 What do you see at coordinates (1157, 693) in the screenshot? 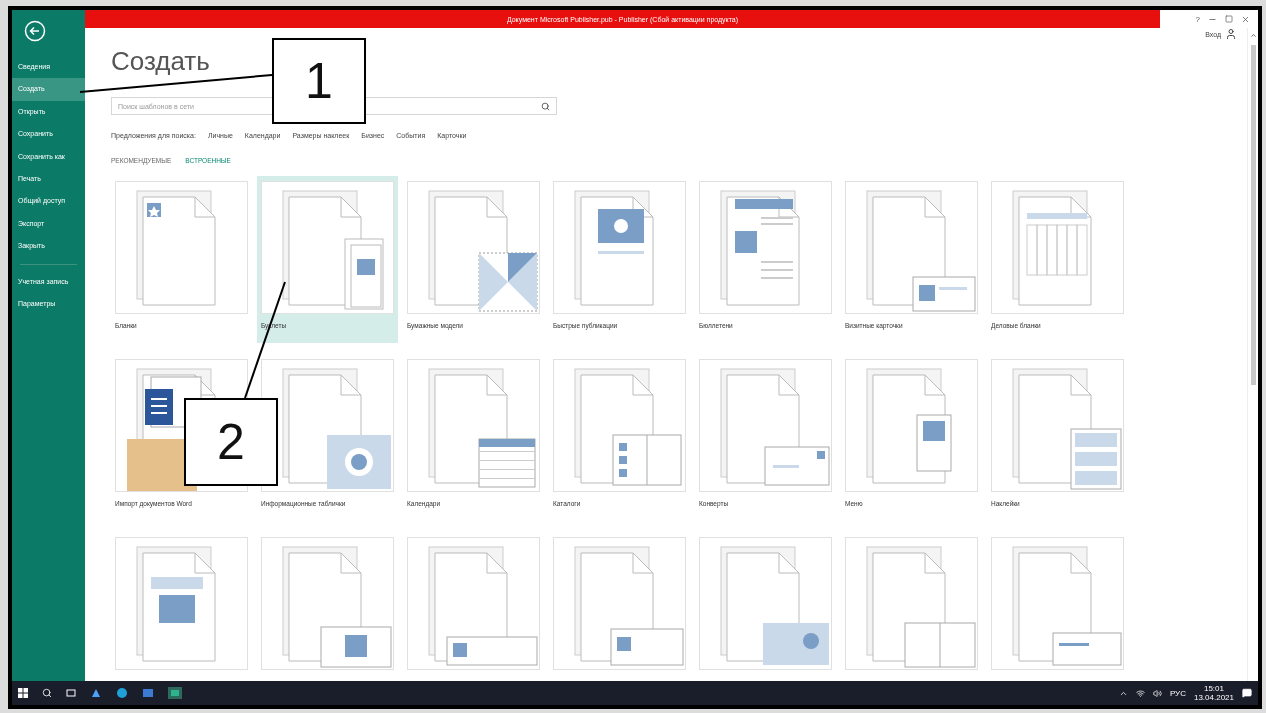
I see `volume-icon` at bounding box center [1157, 693].